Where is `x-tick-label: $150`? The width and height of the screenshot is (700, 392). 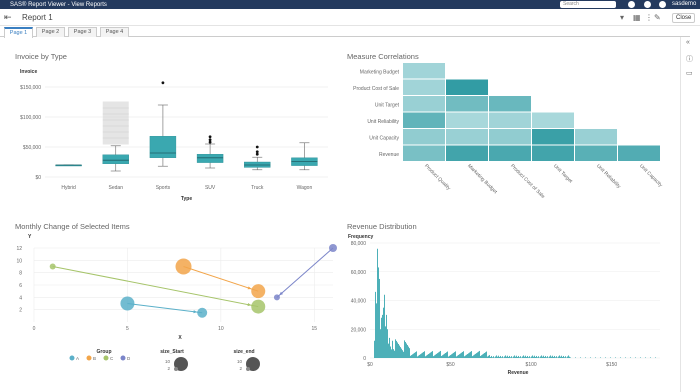 x-tick-label: $150 is located at coordinates (611, 365).